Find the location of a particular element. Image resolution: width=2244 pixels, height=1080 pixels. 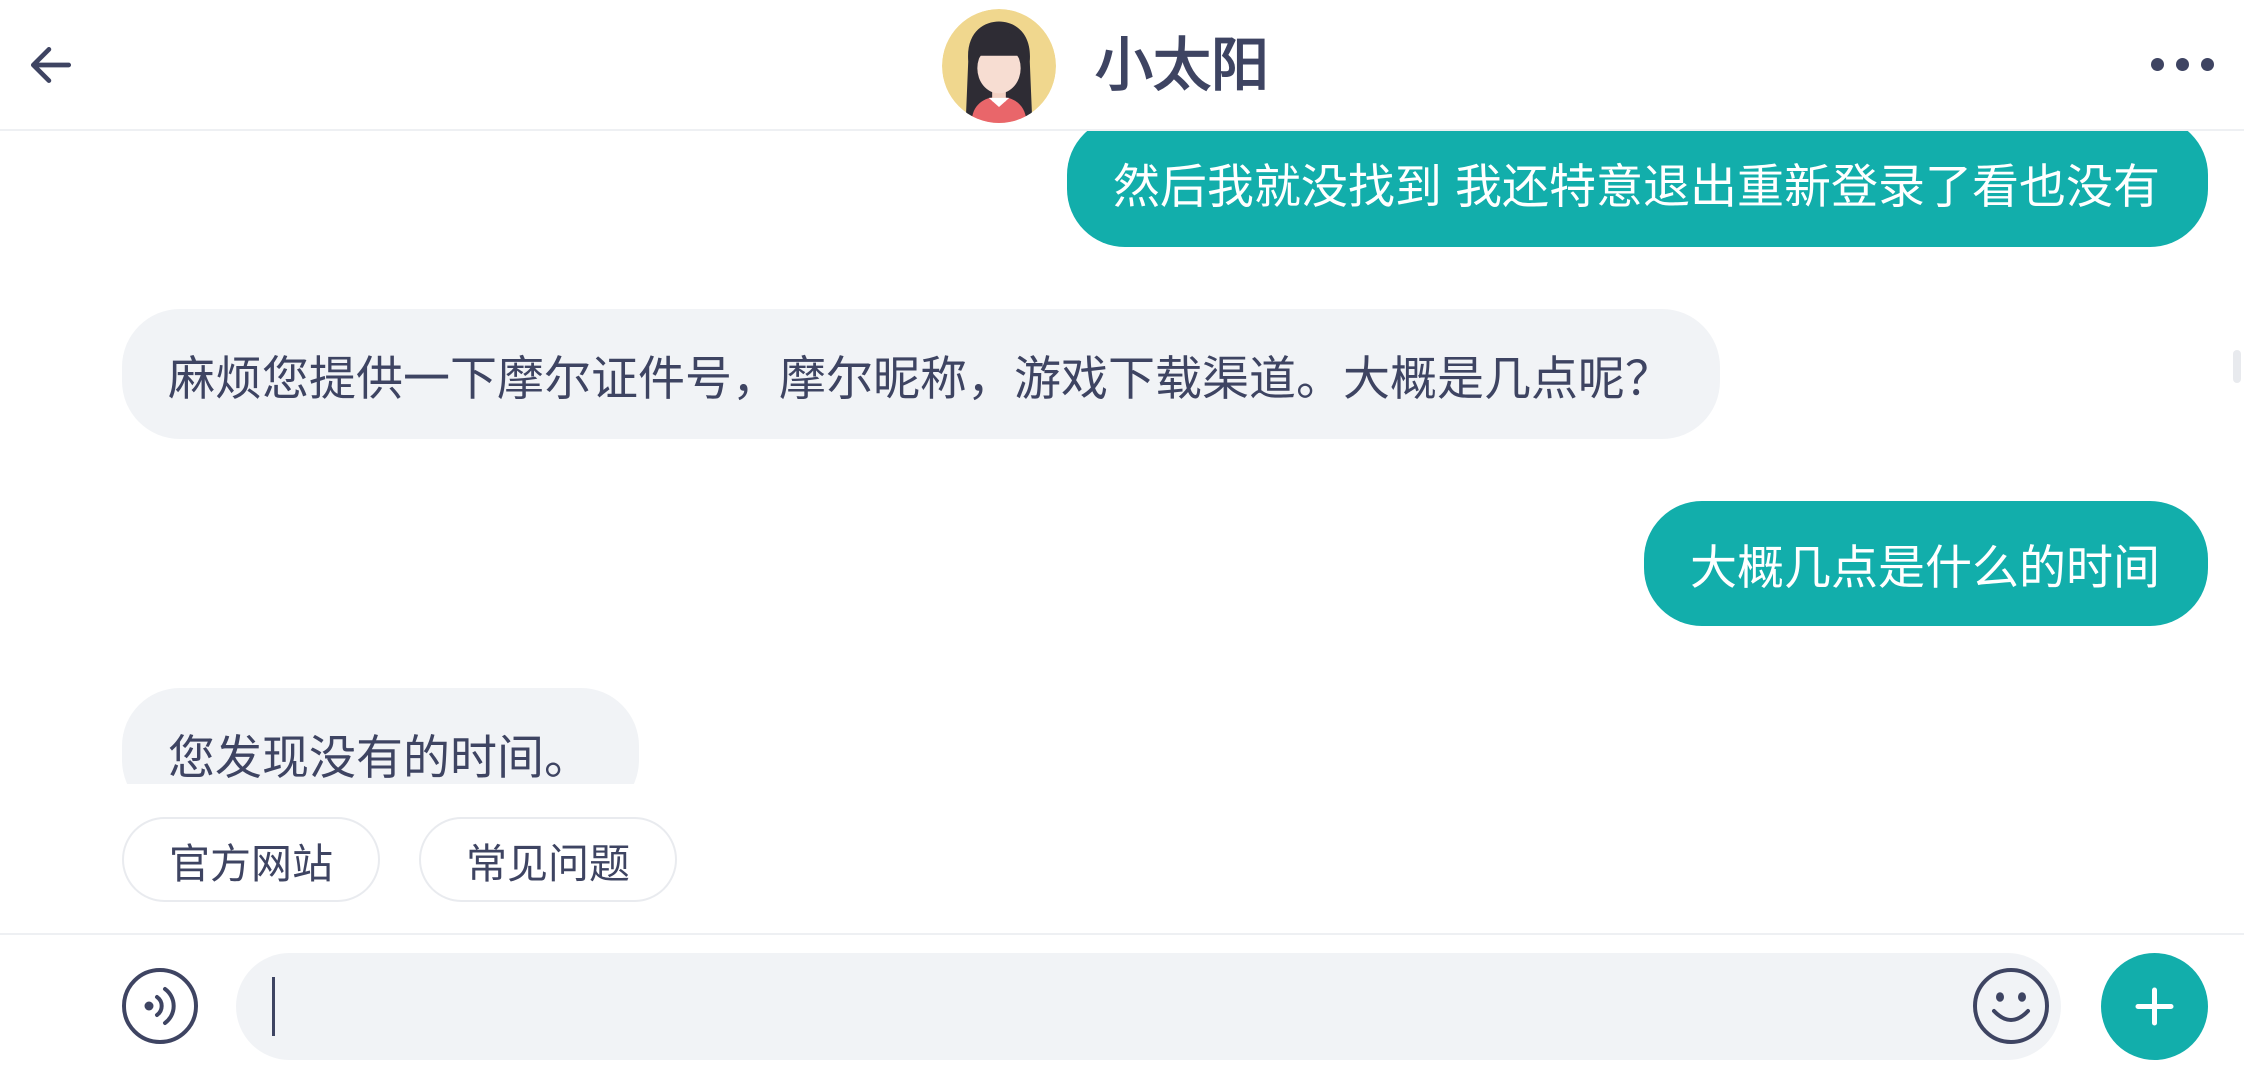

voice-button is located at coordinates (160, 1006).